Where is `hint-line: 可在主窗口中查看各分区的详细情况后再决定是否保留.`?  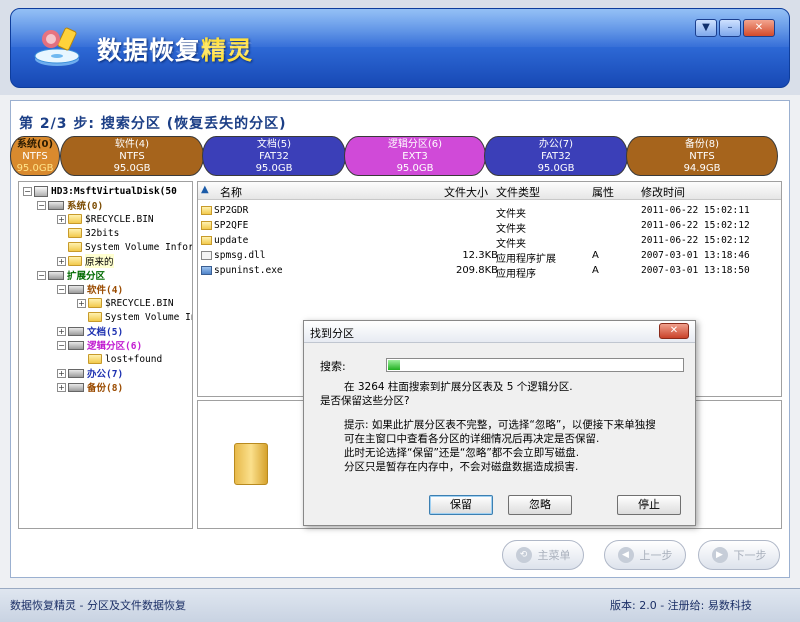 hint-line: 可在主窗口中查看各分区的详细情况后再决定是否保留. is located at coordinates (472, 439).